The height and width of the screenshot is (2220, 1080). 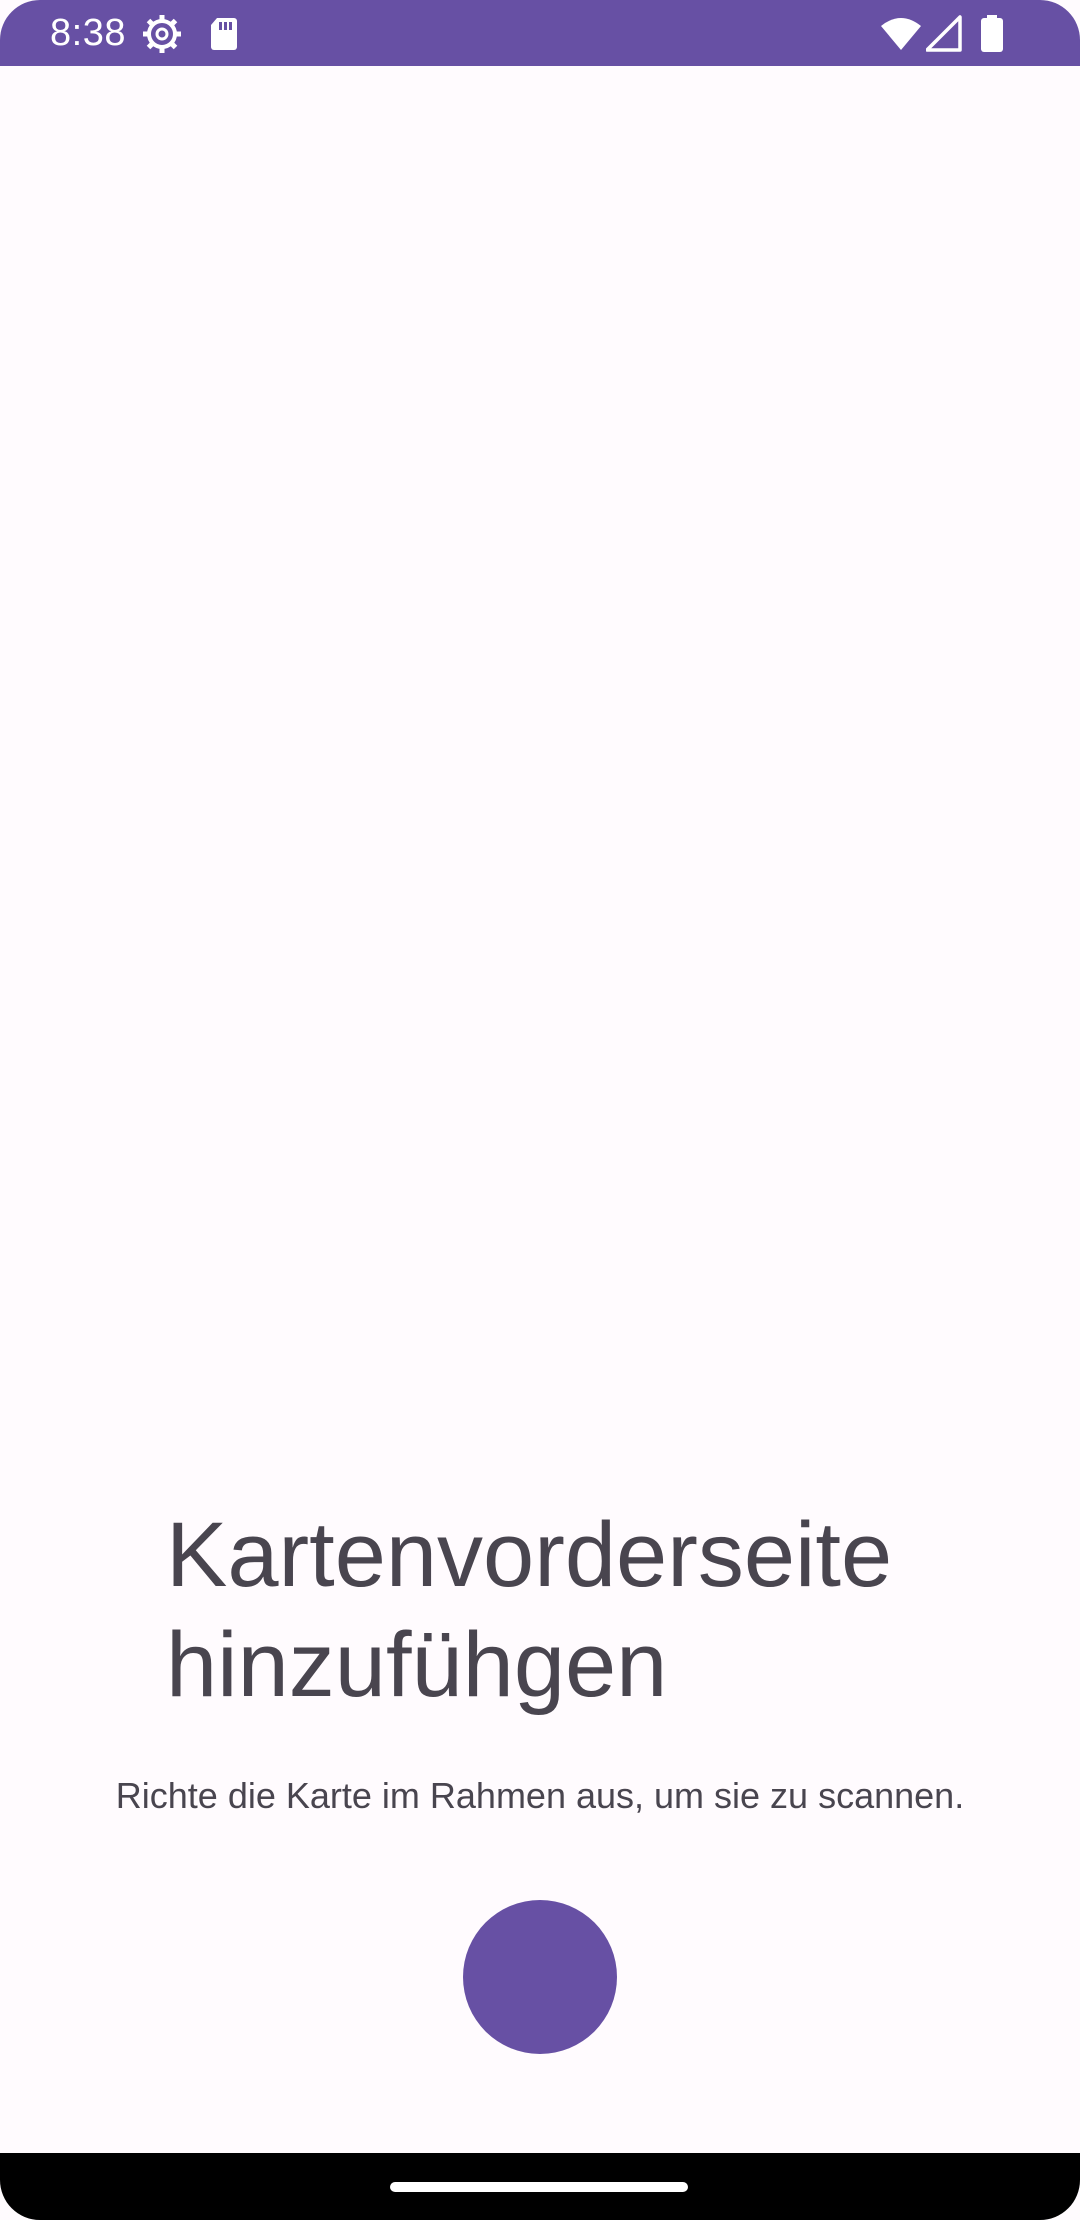 What do you see at coordinates (162, 34) in the screenshot?
I see `settings-gear-icon` at bounding box center [162, 34].